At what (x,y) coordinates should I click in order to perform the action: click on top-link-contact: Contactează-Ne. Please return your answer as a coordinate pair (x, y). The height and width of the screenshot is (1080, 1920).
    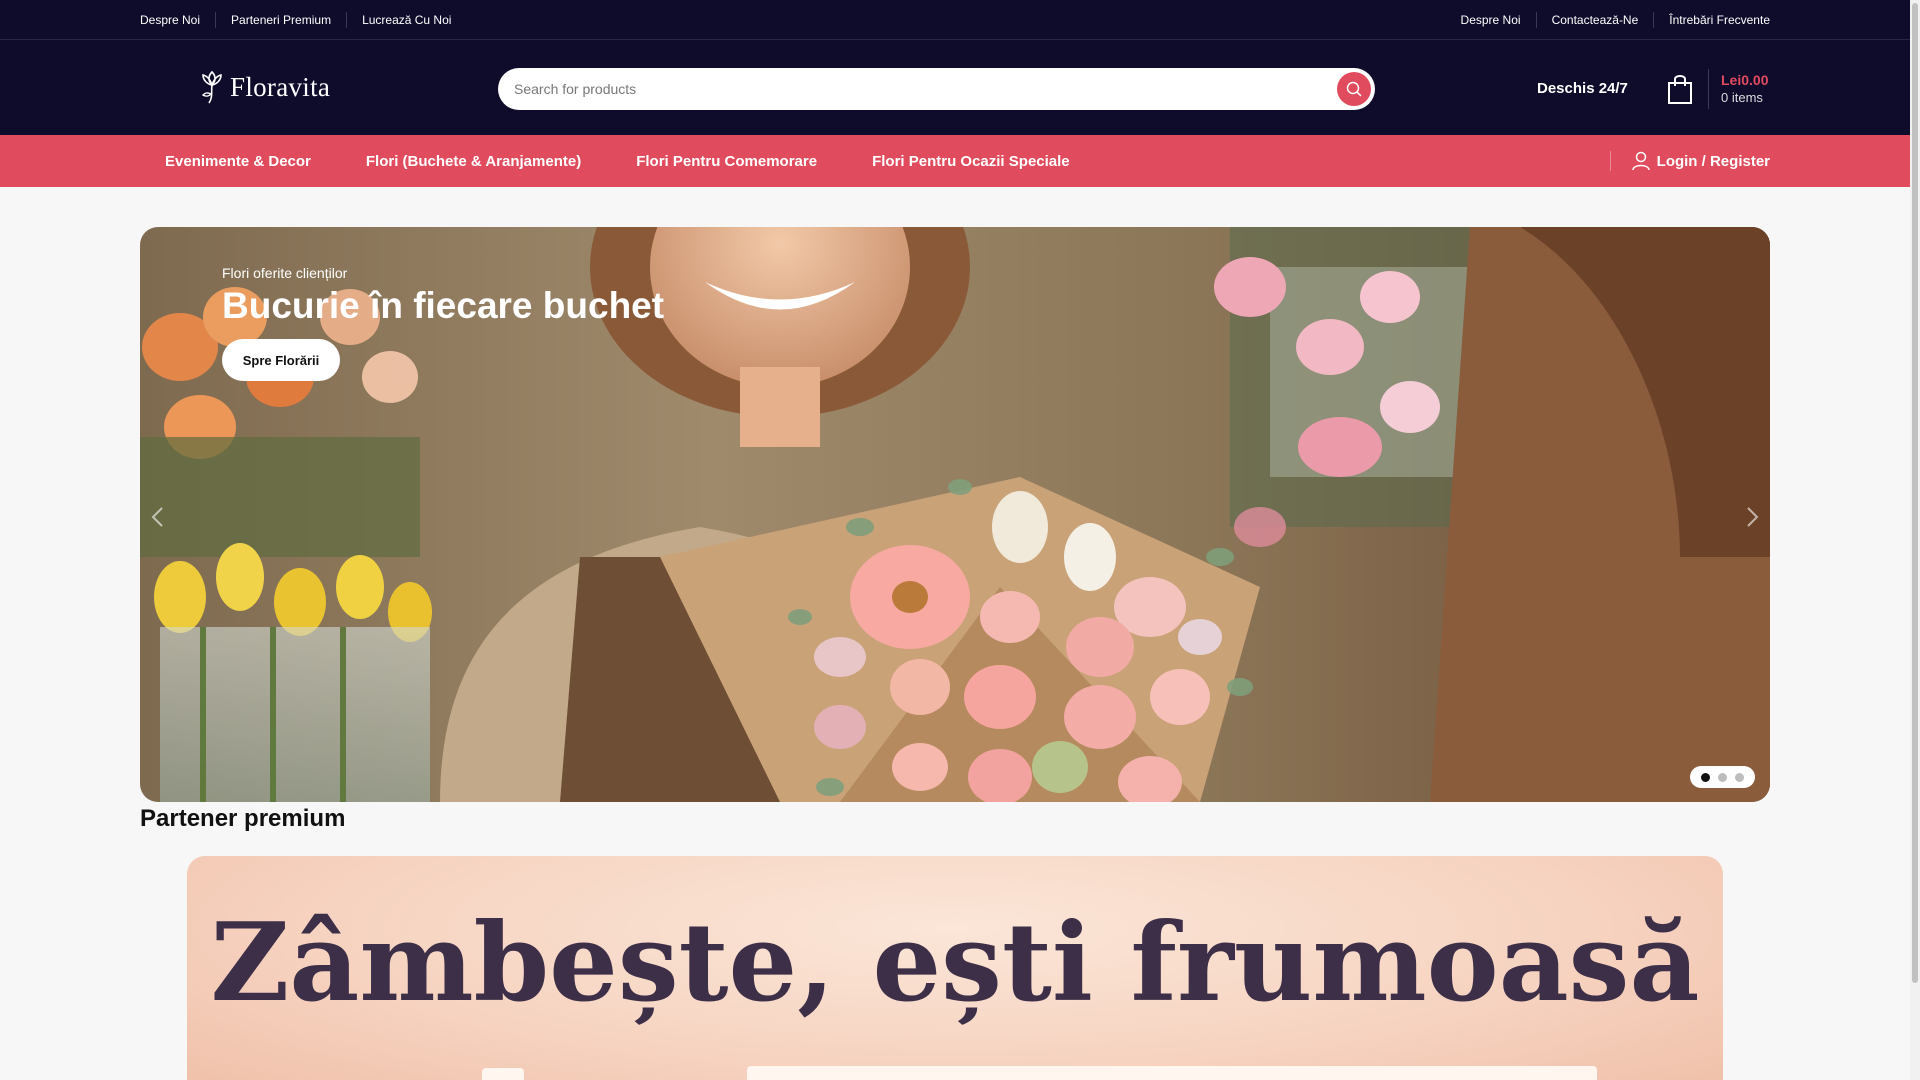
    Looking at the image, I should click on (1594, 20).